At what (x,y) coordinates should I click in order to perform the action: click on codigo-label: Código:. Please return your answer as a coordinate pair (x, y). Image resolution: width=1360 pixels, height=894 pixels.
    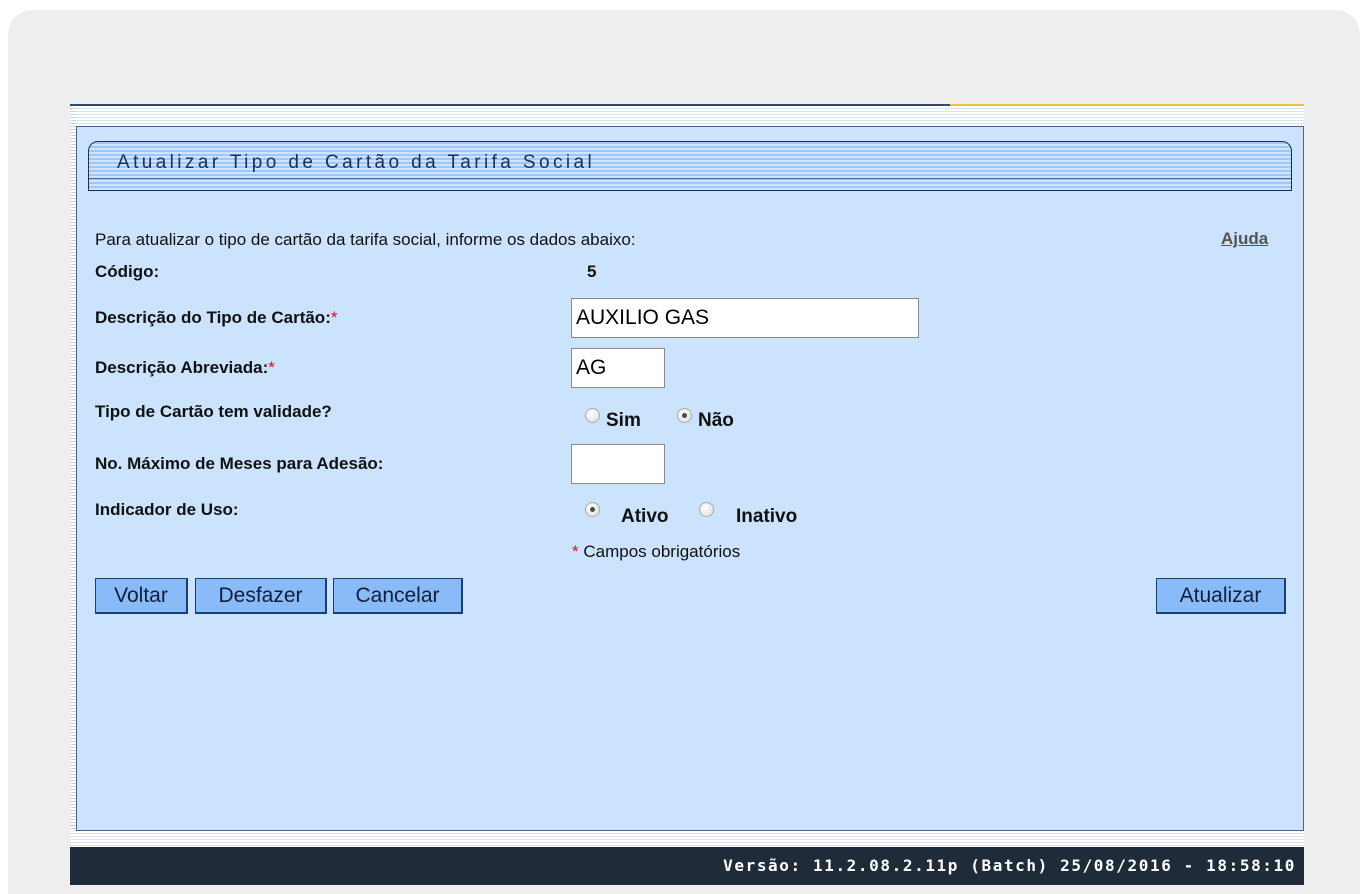
    Looking at the image, I should click on (127, 271).